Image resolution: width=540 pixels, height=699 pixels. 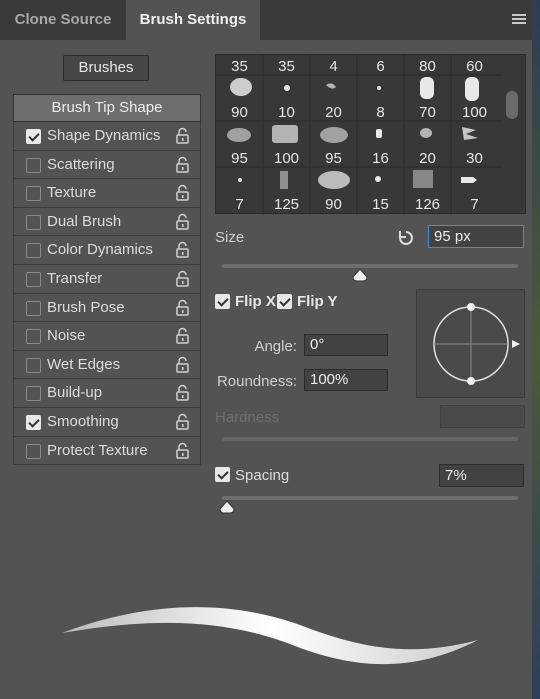 What do you see at coordinates (107, 393) in the screenshot?
I see `option-row-build-up: Build-up` at bounding box center [107, 393].